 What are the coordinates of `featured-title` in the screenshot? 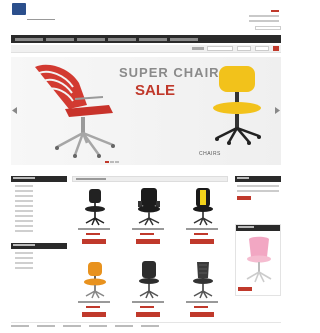 It's located at (246, 227).